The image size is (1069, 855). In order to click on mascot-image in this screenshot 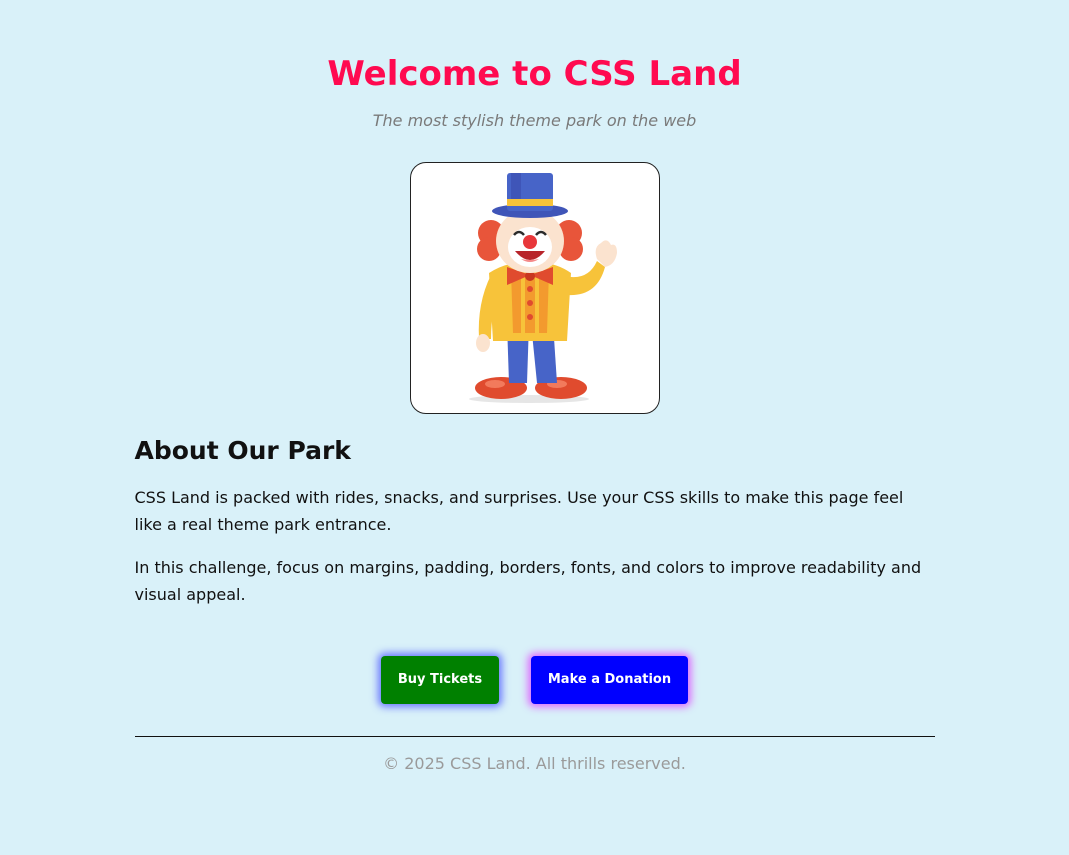, I will do `click(534, 288)`.